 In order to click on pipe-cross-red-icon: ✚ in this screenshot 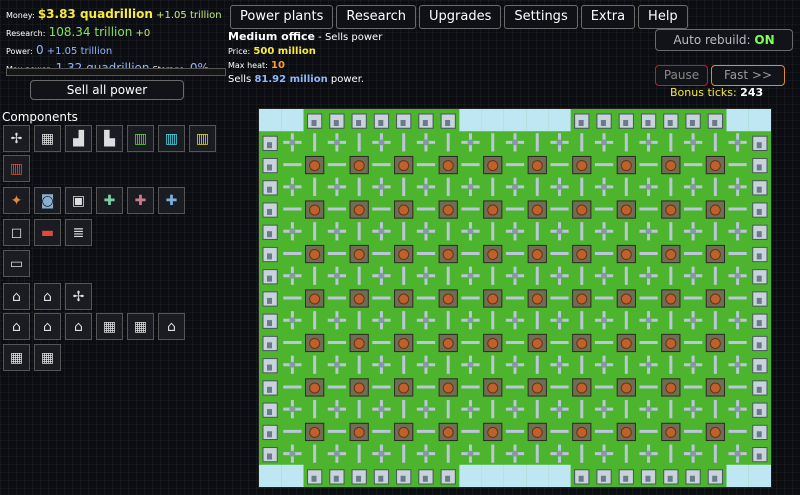, I will do `click(140, 200)`.